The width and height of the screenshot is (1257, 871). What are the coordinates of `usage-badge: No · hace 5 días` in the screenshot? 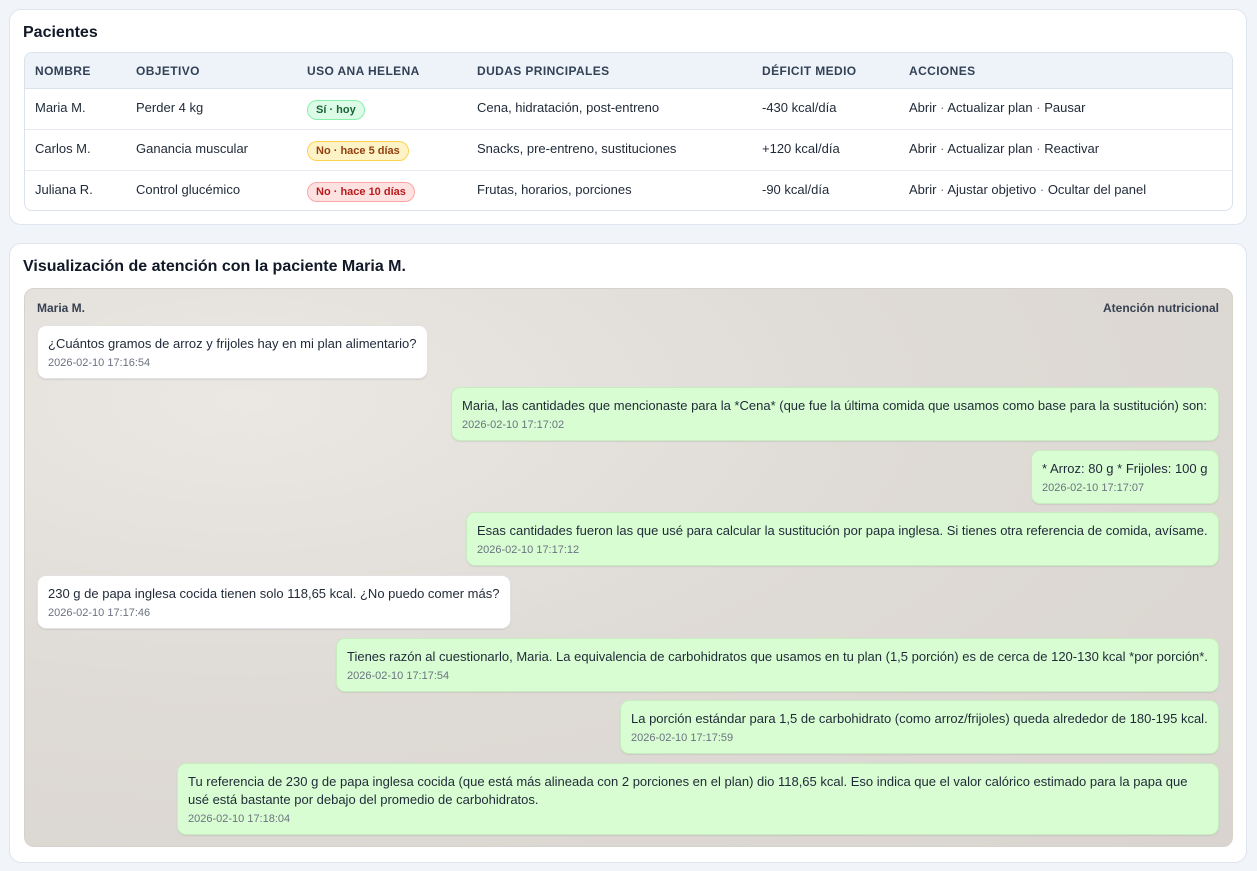 It's located at (358, 151).